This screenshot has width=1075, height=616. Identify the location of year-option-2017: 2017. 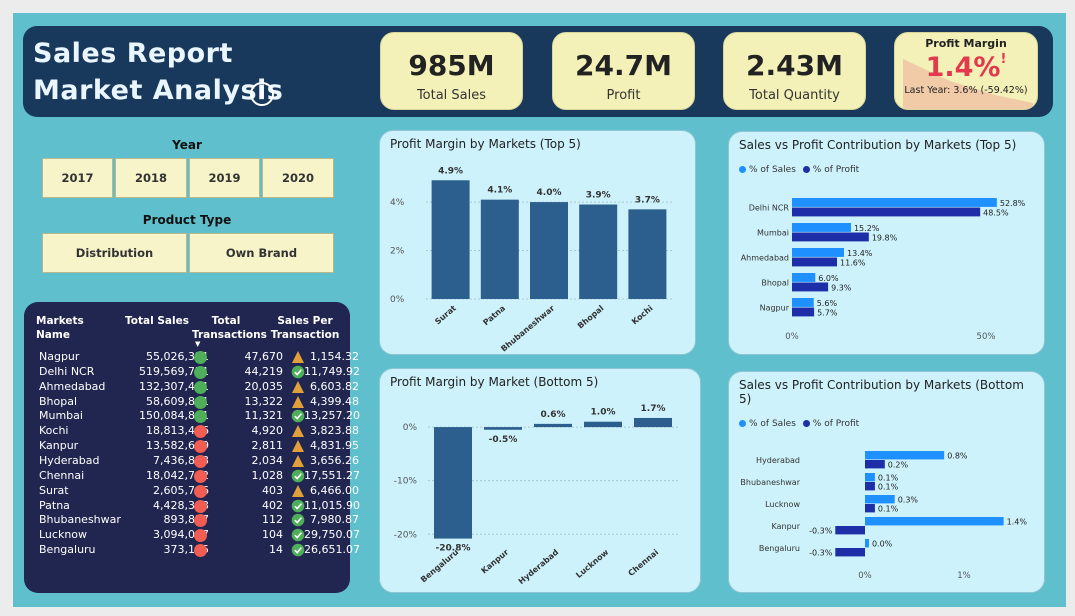
(77, 178).